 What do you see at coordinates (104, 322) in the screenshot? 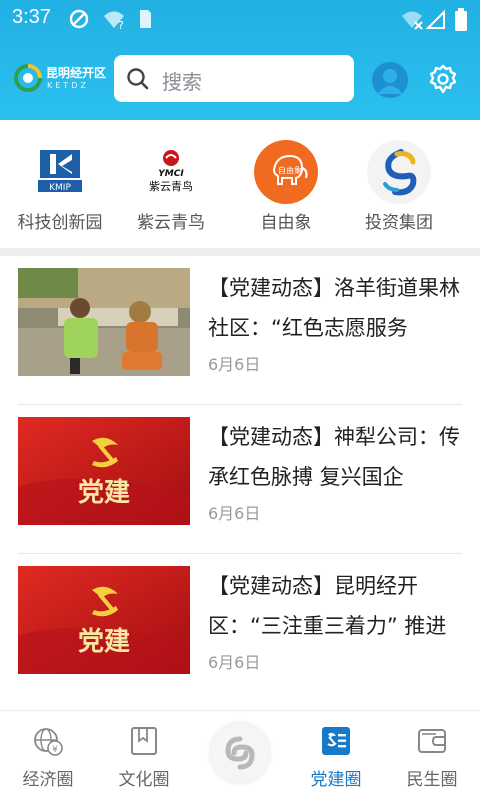
I see `volunteer-photo-thumbnail` at bounding box center [104, 322].